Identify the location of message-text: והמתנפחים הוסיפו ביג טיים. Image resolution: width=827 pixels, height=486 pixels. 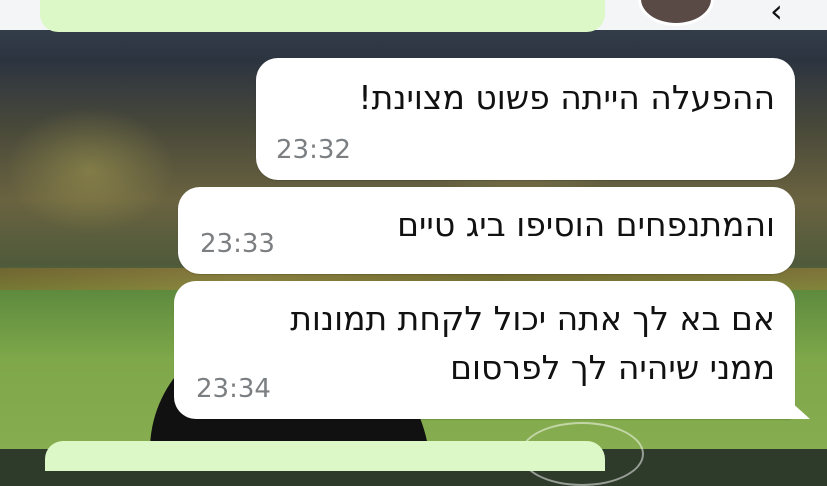
(586, 224).